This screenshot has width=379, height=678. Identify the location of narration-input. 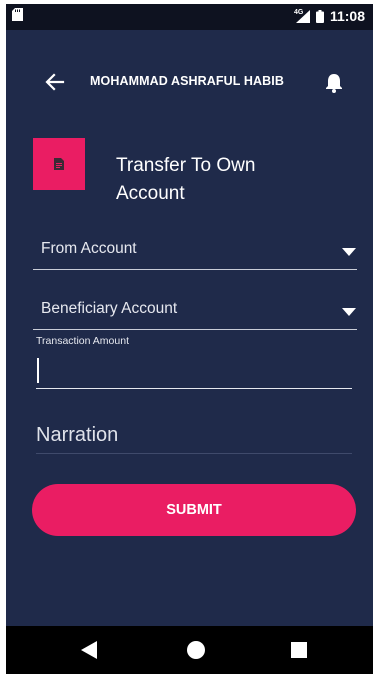
(194, 436).